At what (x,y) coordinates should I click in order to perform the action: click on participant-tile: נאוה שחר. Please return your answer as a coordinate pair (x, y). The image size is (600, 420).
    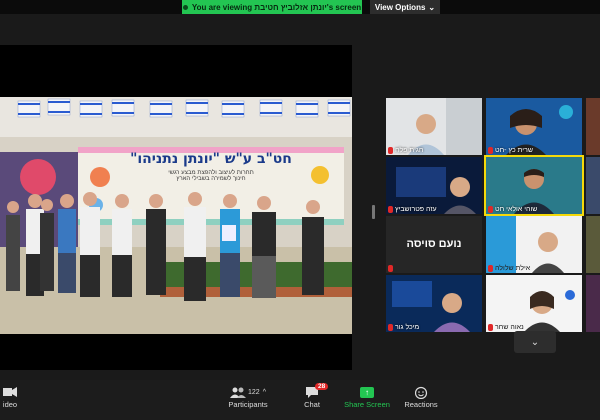
    Looking at the image, I should click on (534, 303).